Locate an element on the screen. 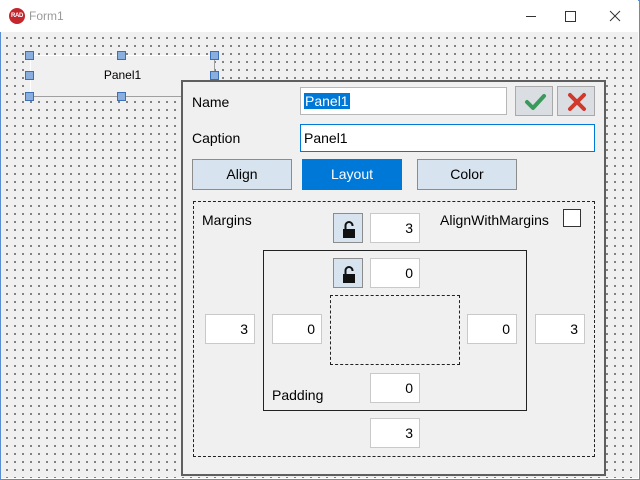  title-bar: RAD Form1 is located at coordinates (319, 16).